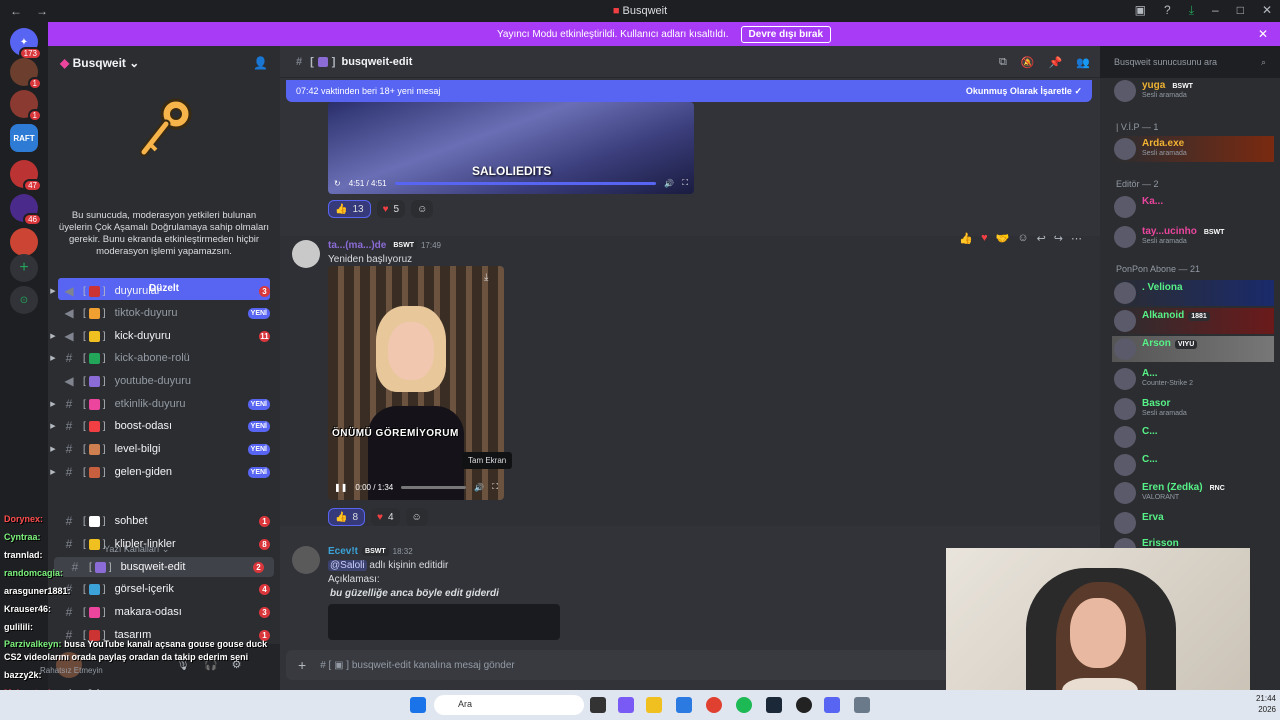 The width and height of the screenshot is (1280, 720). Describe the element at coordinates (164, 313) in the screenshot. I see `channel-tiktok-duyuru: ◀[] tiktok-duyuru YENİ` at that location.